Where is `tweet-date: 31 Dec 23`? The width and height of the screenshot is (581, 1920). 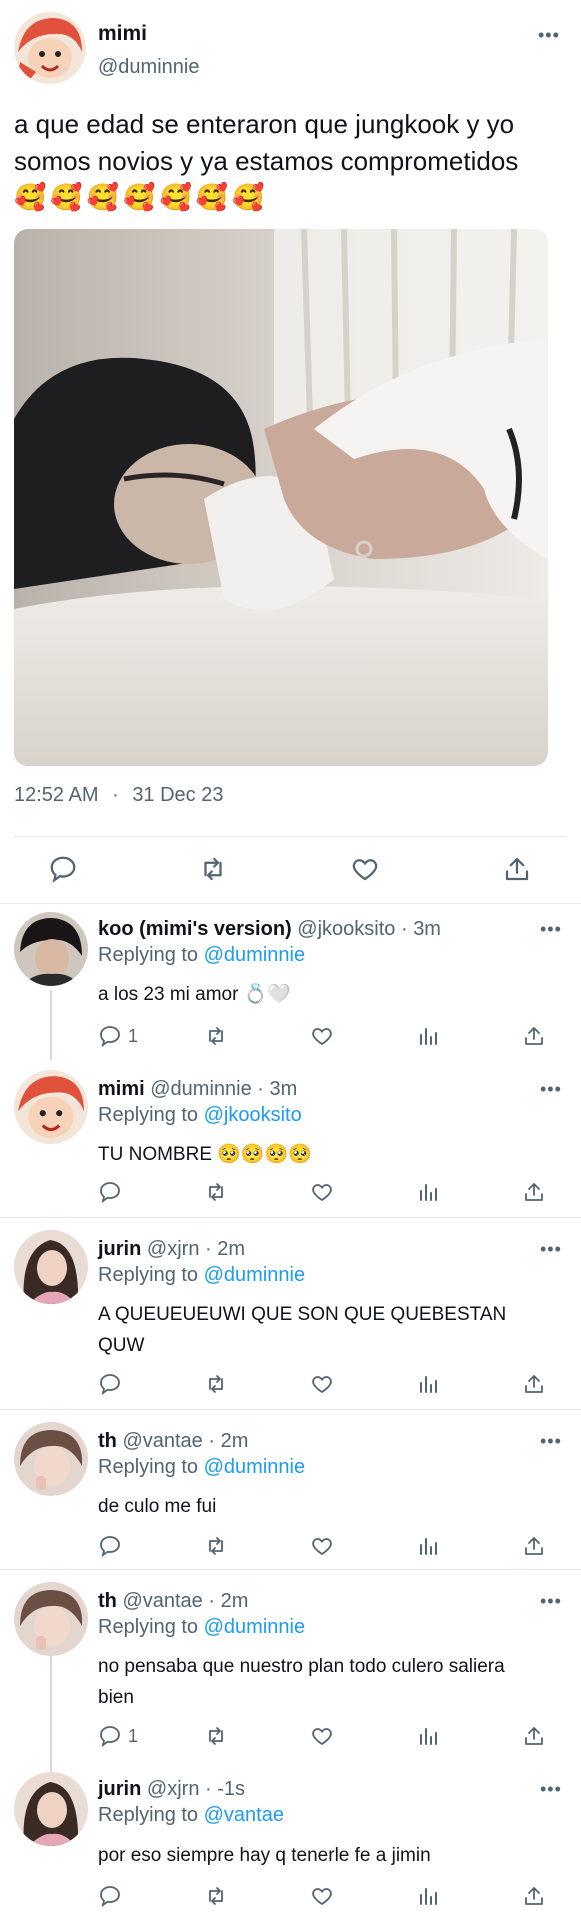 tweet-date: 31 Dec 23 is located at coordinates (178, 795).